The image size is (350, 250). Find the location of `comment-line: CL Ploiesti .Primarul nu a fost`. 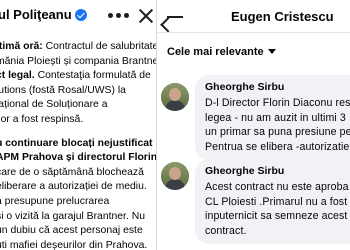

comment-line: CL Ploiesti .Primarul nu a fost is located at coordinates (276, 201).